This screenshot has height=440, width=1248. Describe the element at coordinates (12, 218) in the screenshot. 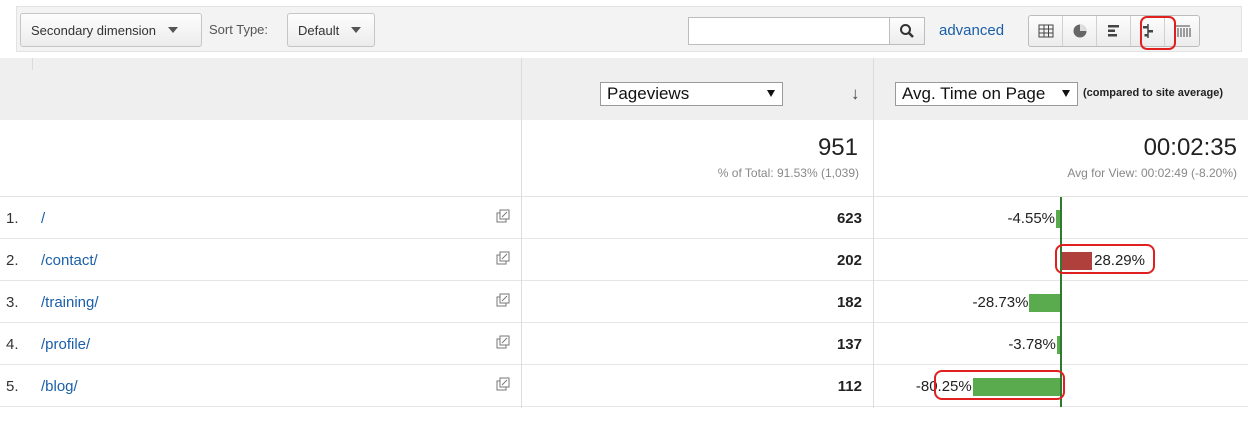

I see `row-index: 1.` at that location.